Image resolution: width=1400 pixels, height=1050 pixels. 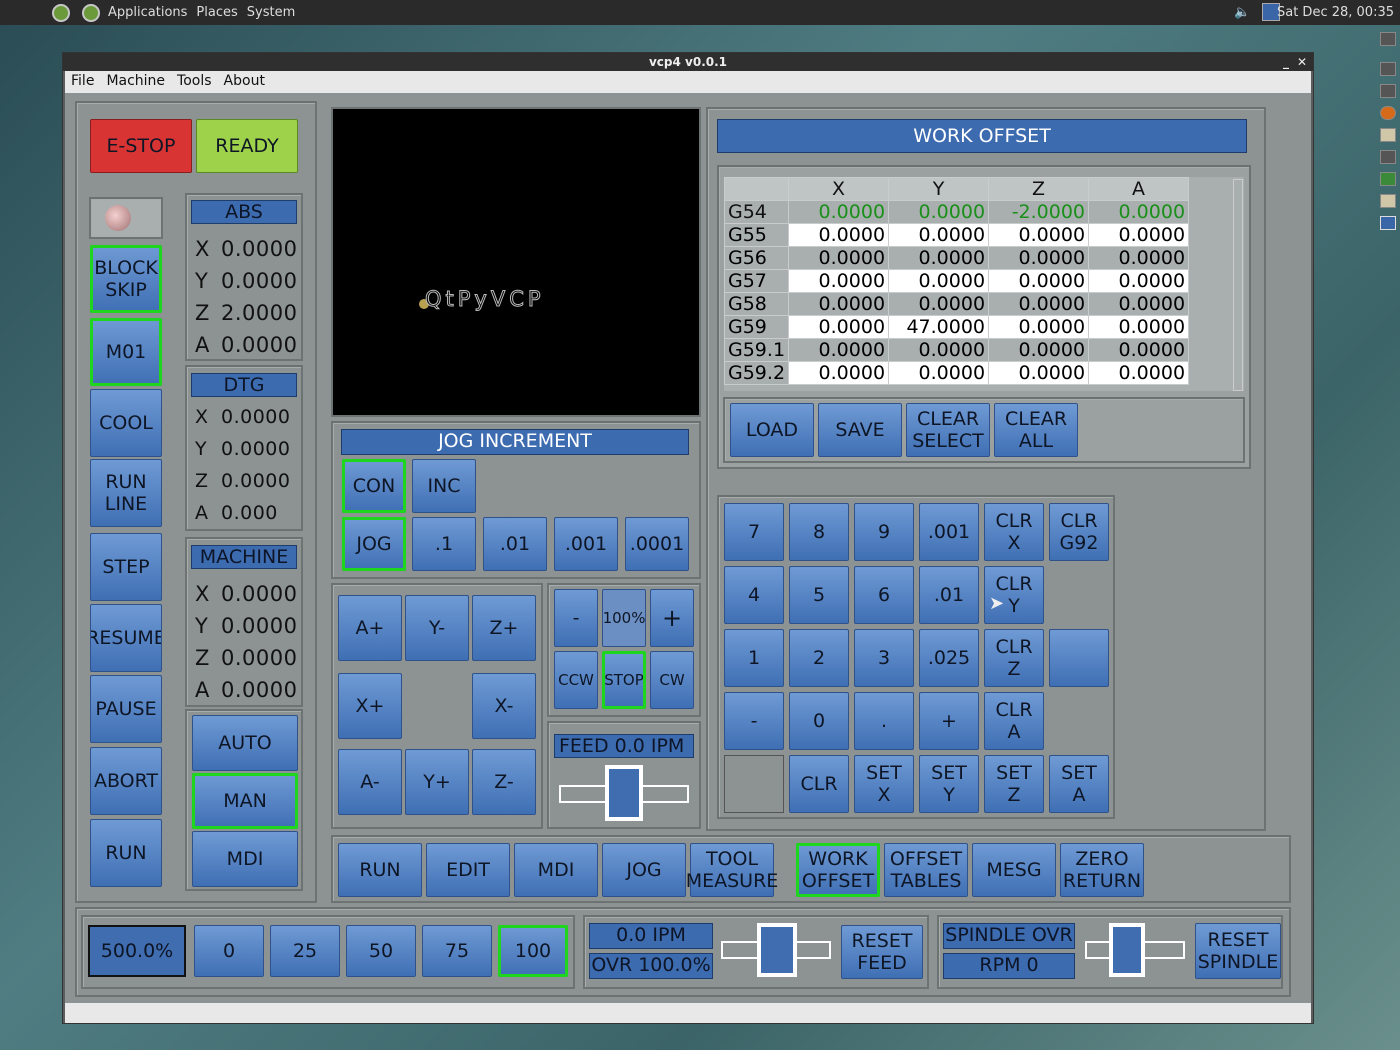 I want to click on table-row: G59.1 0.0000 0.0000 0.0000 0.0000, so click(x=957, y=350).